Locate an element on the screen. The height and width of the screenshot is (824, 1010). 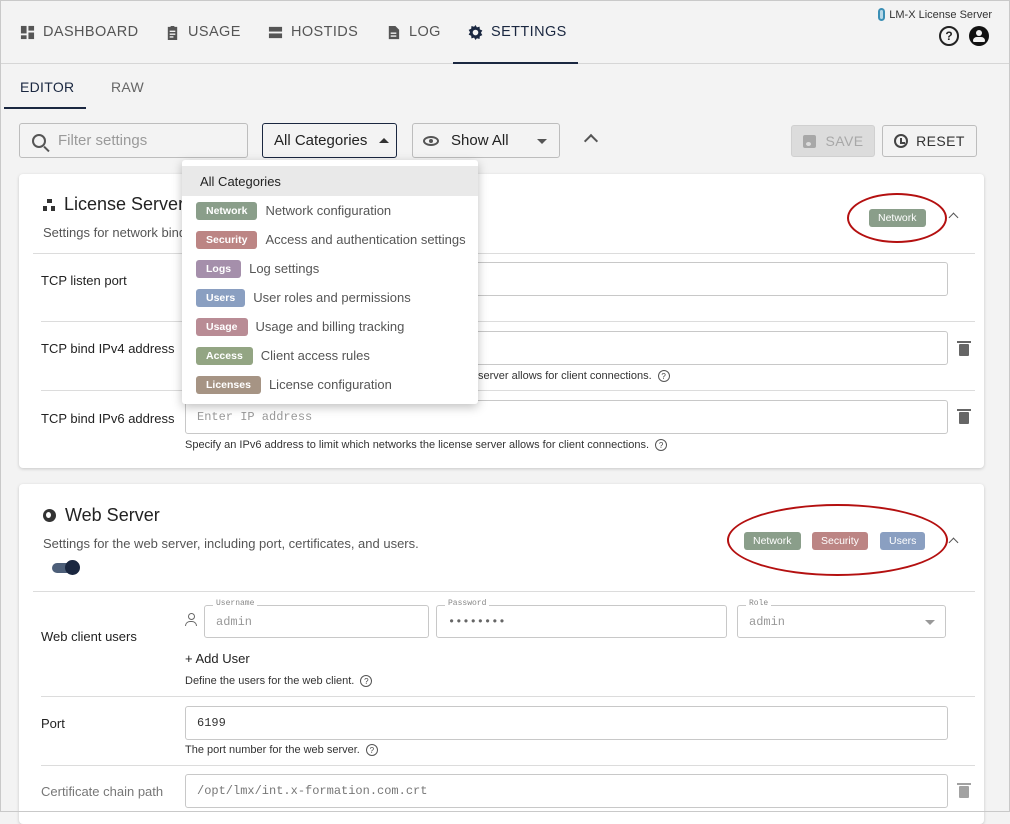
nav-usage-label: USAGE is located at coordinates (214, 32).